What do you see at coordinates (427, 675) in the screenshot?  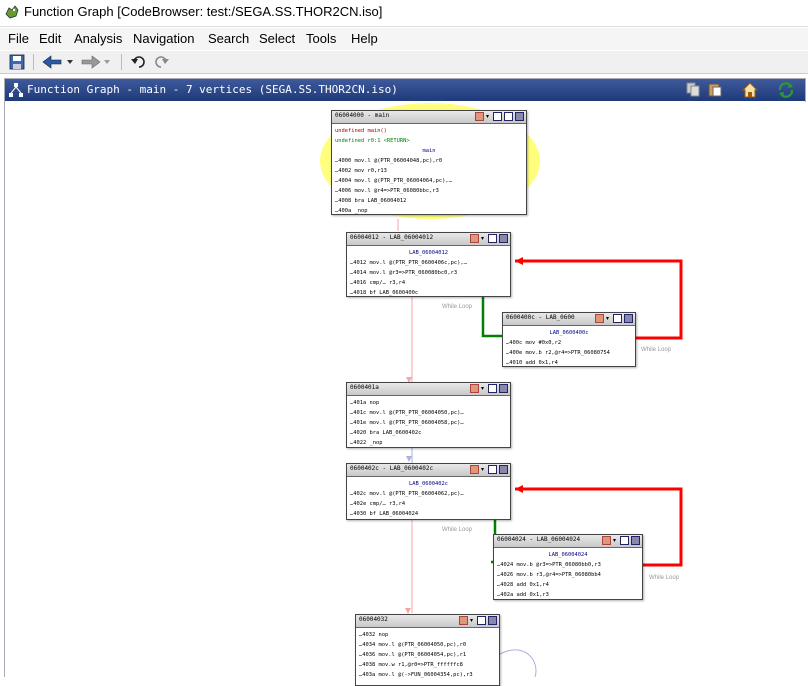 I see `code-line: …403a mov.l @(->FUN_06004354,pc),r3` at bounding box center [427, 675].